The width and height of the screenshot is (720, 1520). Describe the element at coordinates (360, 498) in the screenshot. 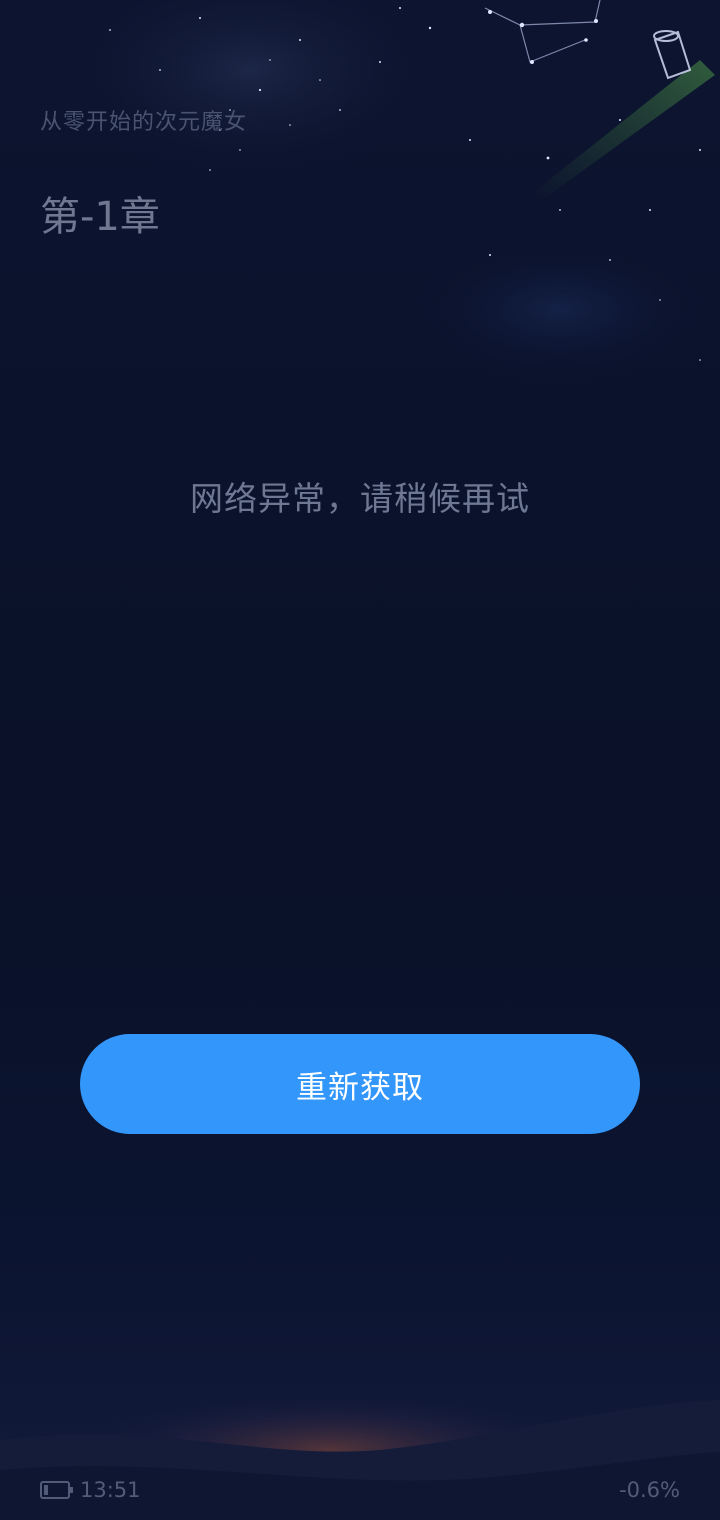

I see `network-error-message: 网络异常，请稍候再试` at that location.